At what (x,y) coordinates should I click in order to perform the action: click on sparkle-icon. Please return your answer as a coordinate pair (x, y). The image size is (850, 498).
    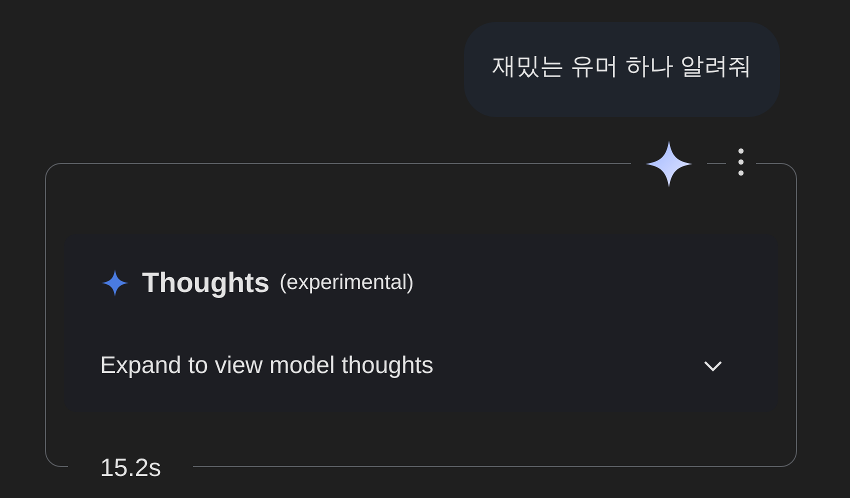
    Looking at the image, I should click on (115, 283).